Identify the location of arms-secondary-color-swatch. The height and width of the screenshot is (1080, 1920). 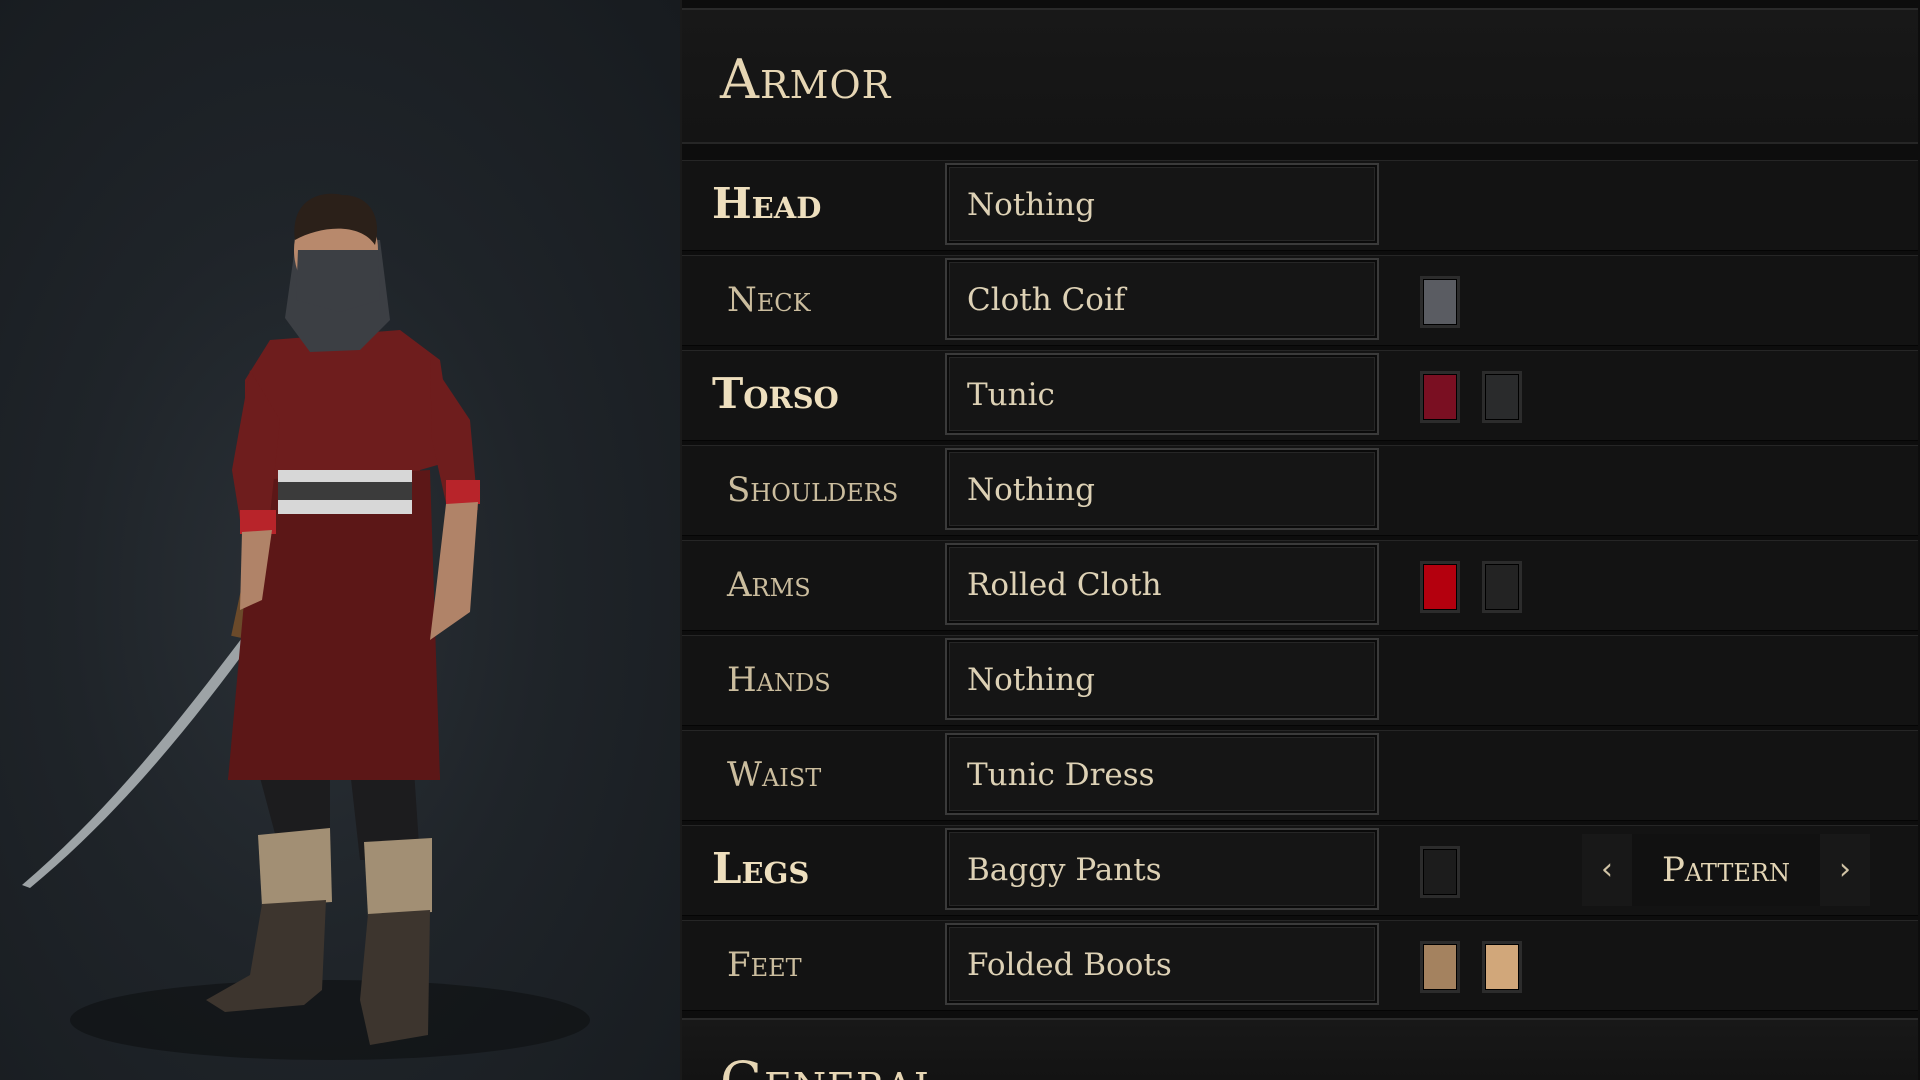
(1502, 587).